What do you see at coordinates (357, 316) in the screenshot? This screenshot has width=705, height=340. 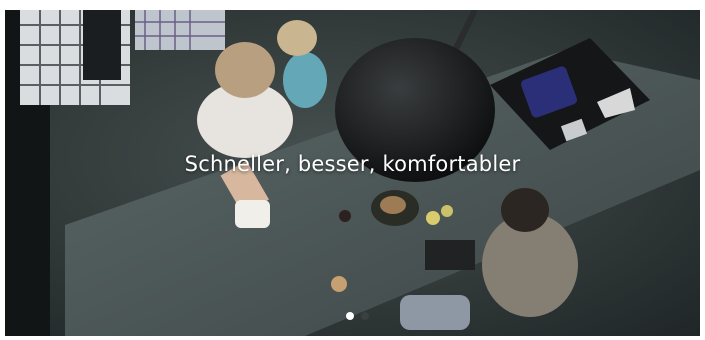 I see `carousel-pagination` at bounding box center [357, 316].